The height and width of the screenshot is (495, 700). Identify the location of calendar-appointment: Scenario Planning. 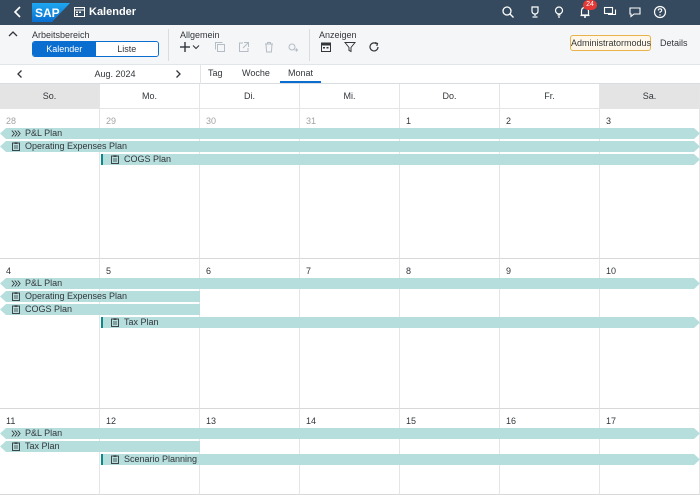
(400, 459).